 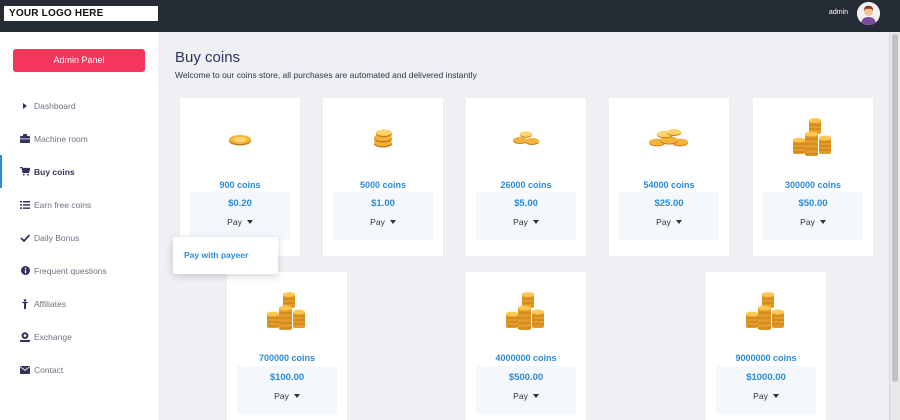 I want to click on coin-amount: 700000 coins, so click(x=287, y=358).